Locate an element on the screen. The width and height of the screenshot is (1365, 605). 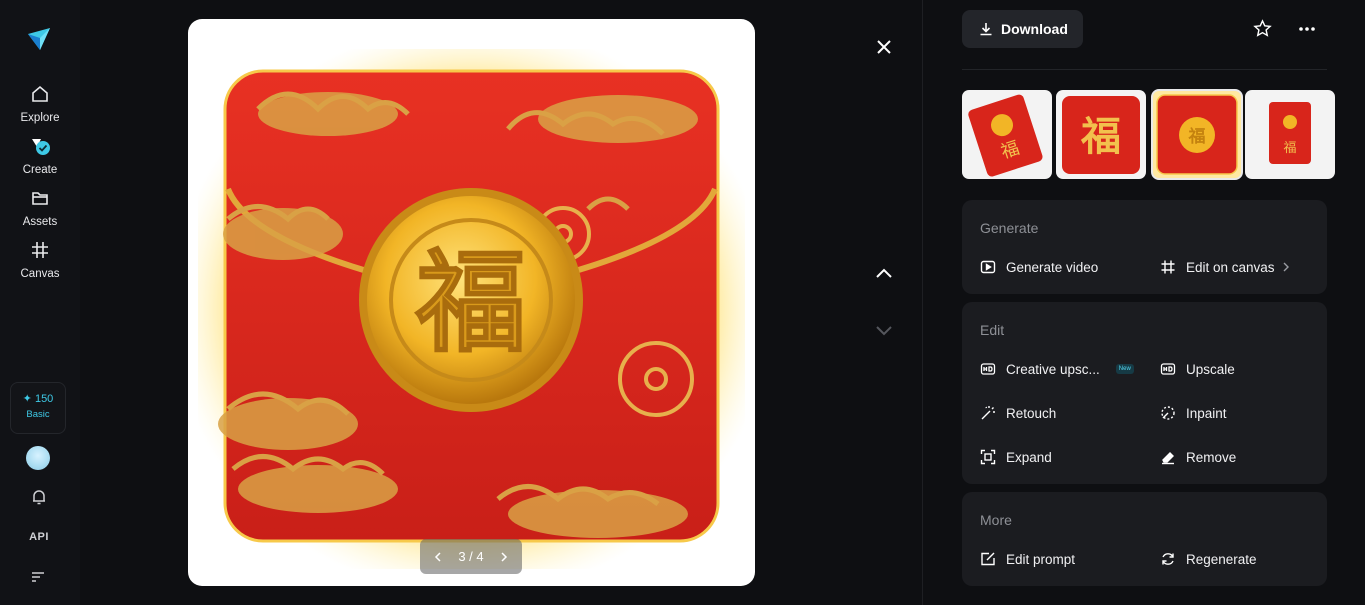
image-pager: 3 / 4 is located at coordinates (471, 556).